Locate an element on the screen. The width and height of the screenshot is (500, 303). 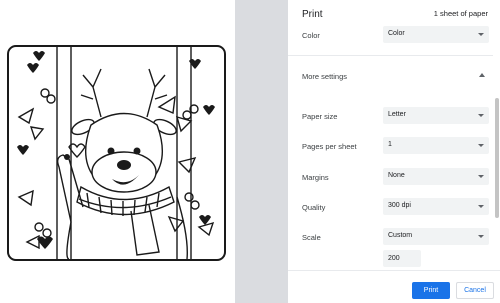
margins-select: None is located at coordinates (436, 176).